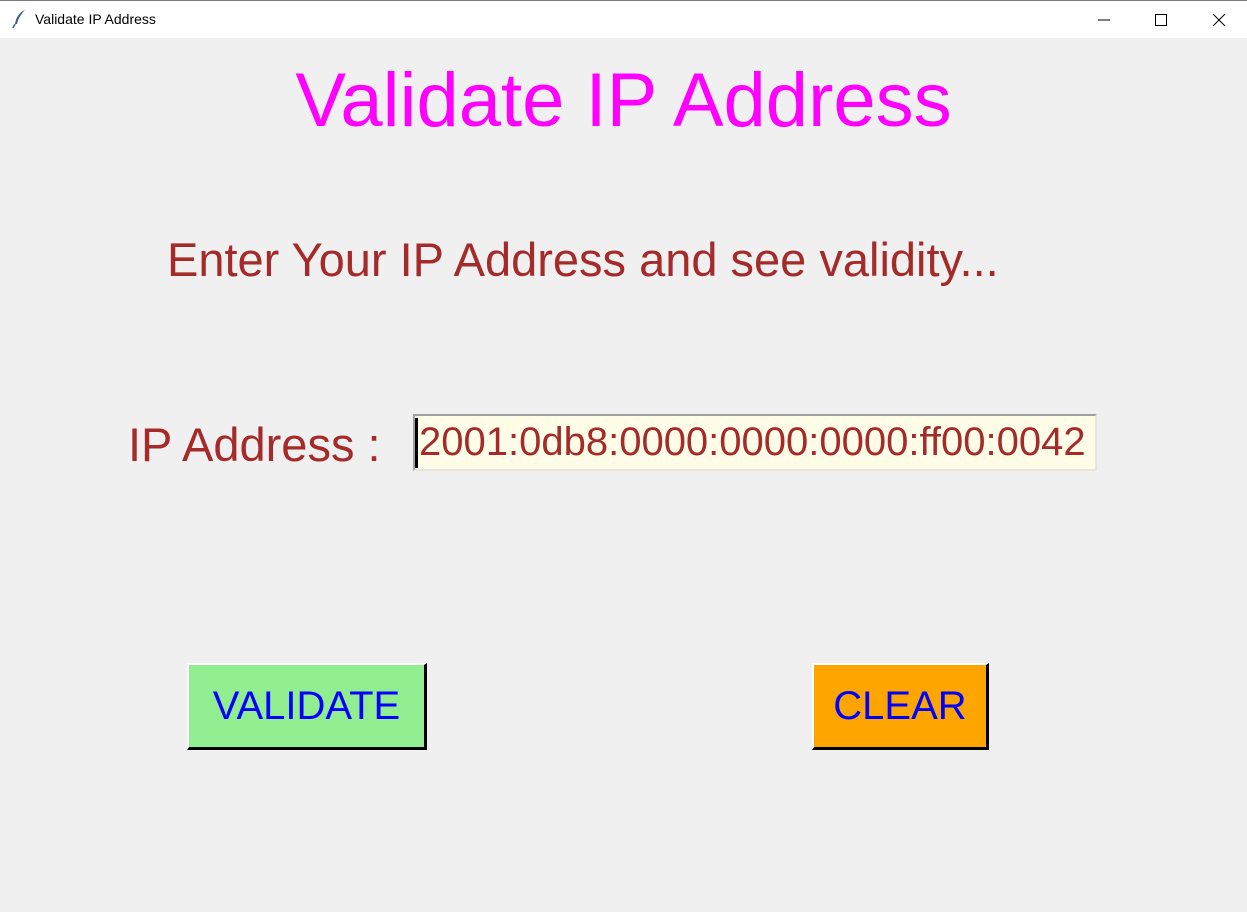 This screenshot has height=912, width=1247. What do you see at coordinates (416, 443) in the screenshot?
I see `text-cursor` at bounding box center [416, 443].